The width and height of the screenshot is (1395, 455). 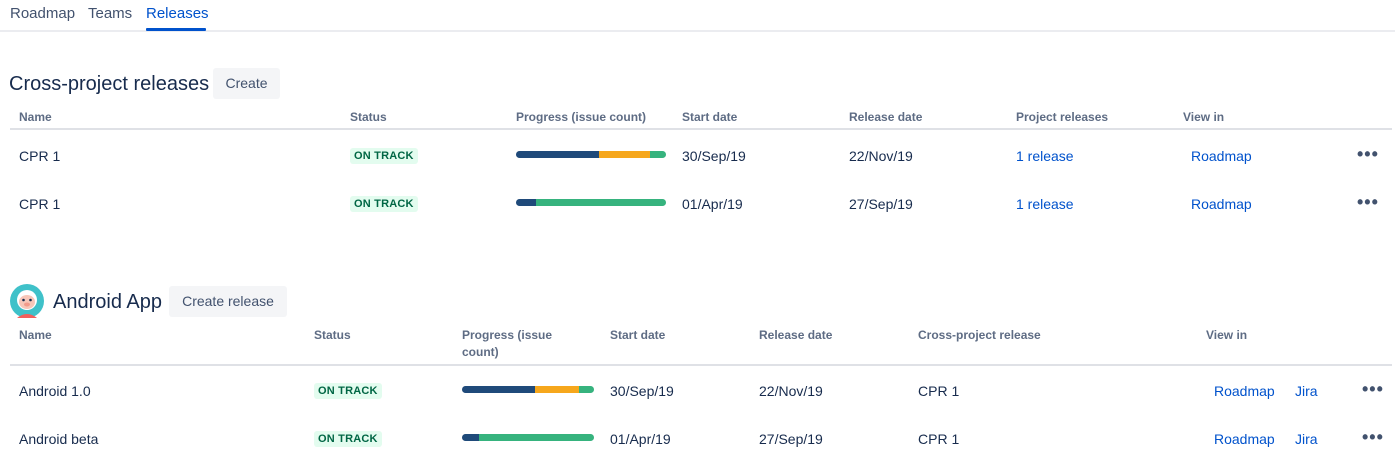 I want to click on create-cross-project-release-button: Create, so click(x=246, y=83).